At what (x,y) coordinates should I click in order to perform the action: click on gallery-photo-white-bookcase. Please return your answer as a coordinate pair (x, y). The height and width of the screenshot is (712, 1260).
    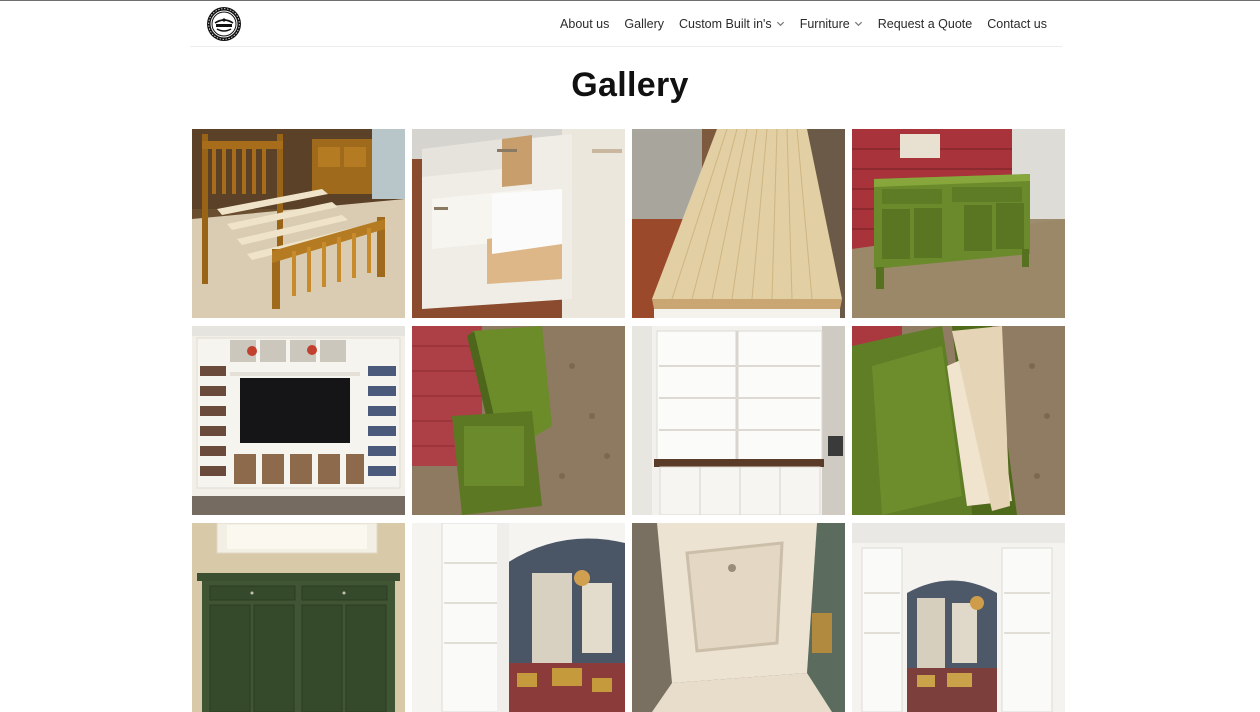
    Looking at the image, I should click on (738, 420).